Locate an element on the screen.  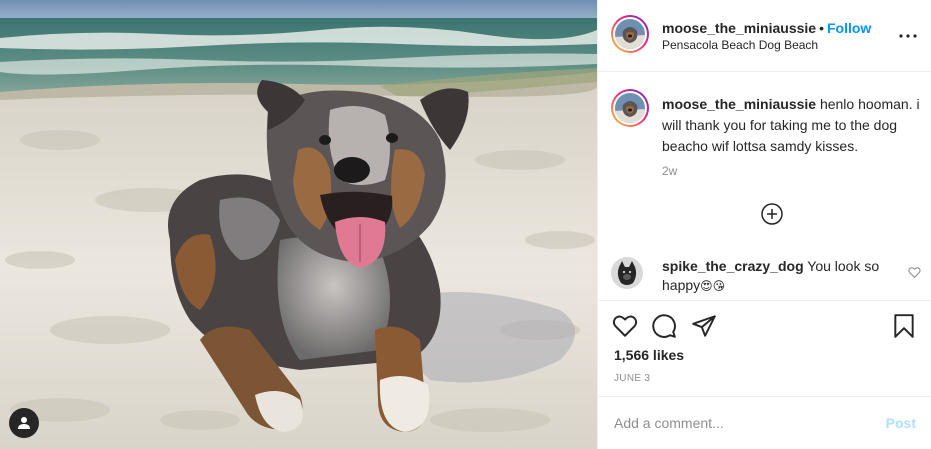
more-options-icon is located at coordinates (908, 36).